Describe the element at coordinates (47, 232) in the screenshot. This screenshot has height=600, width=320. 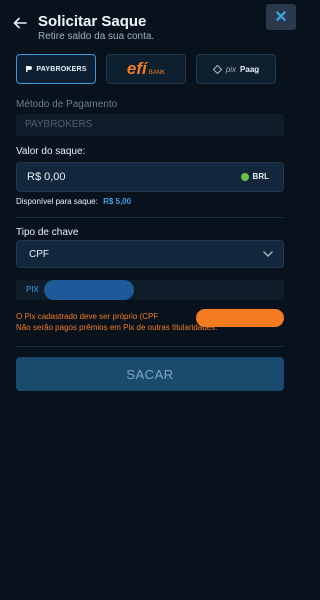
I see `key-type-label: Tipo de chave` at that location.